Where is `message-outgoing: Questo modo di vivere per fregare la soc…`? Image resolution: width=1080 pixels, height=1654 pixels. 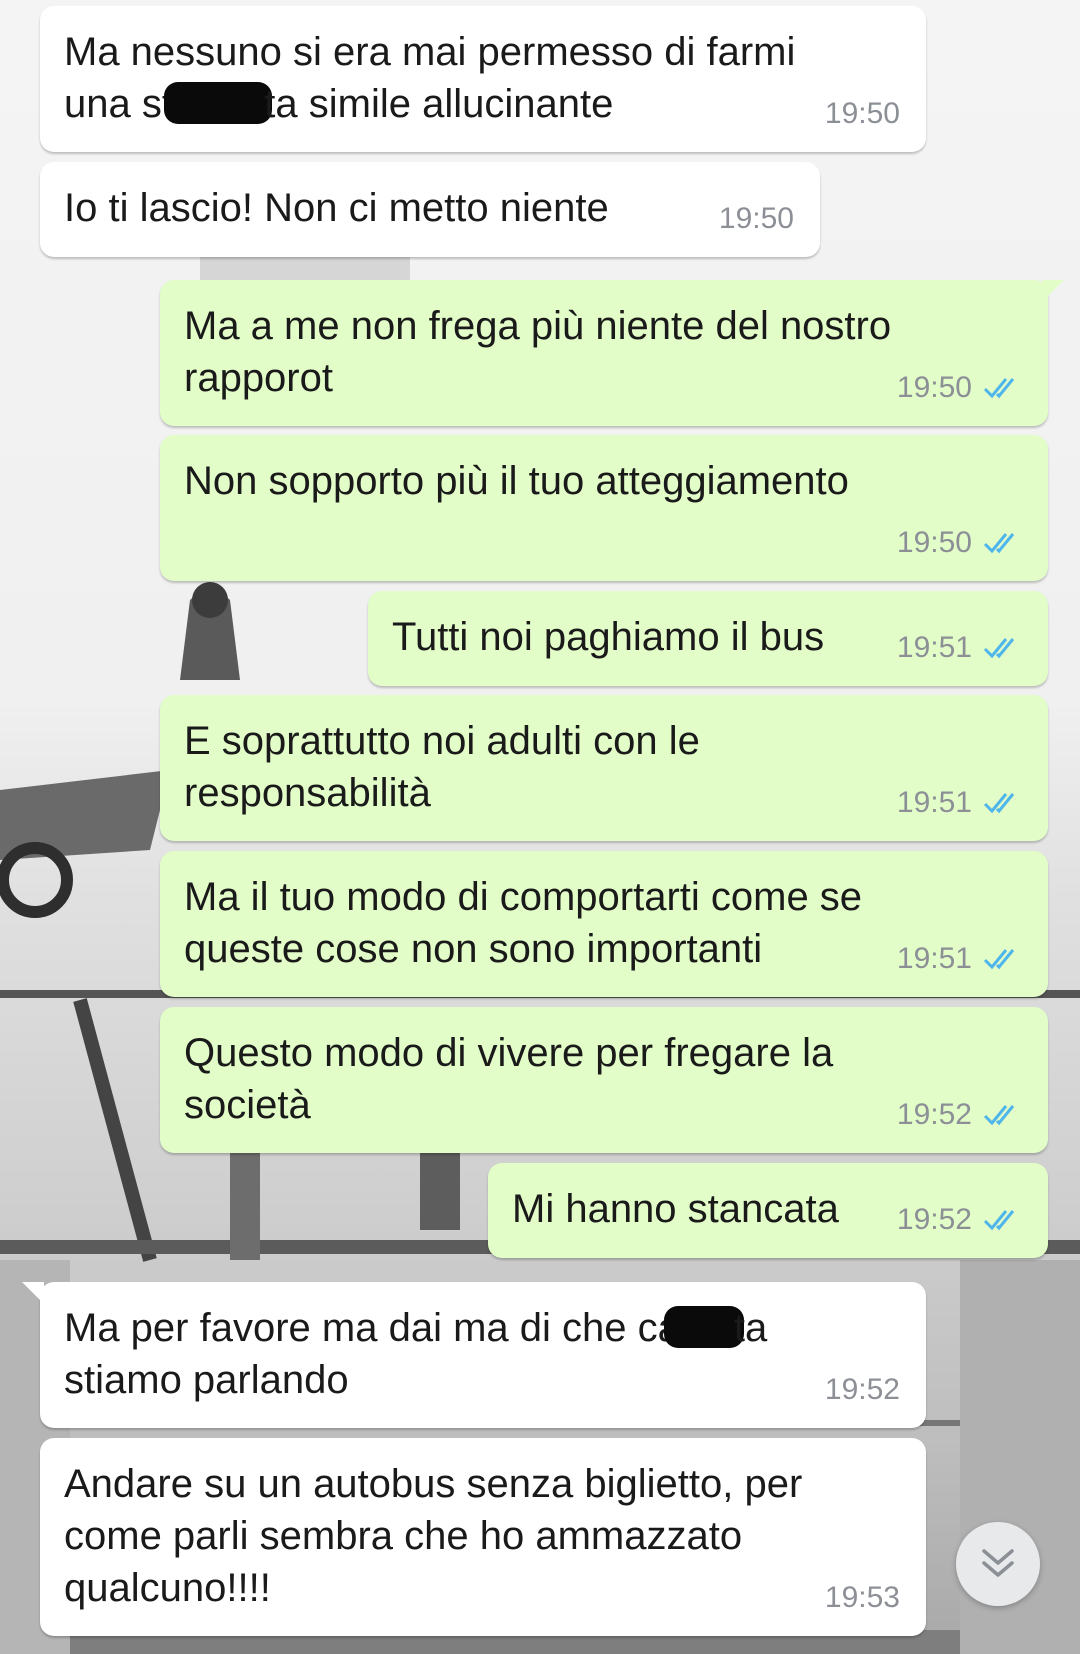 message-outgoing: Questo modo di vivere per fregare la soc… is located at coordinates (604, 1080).